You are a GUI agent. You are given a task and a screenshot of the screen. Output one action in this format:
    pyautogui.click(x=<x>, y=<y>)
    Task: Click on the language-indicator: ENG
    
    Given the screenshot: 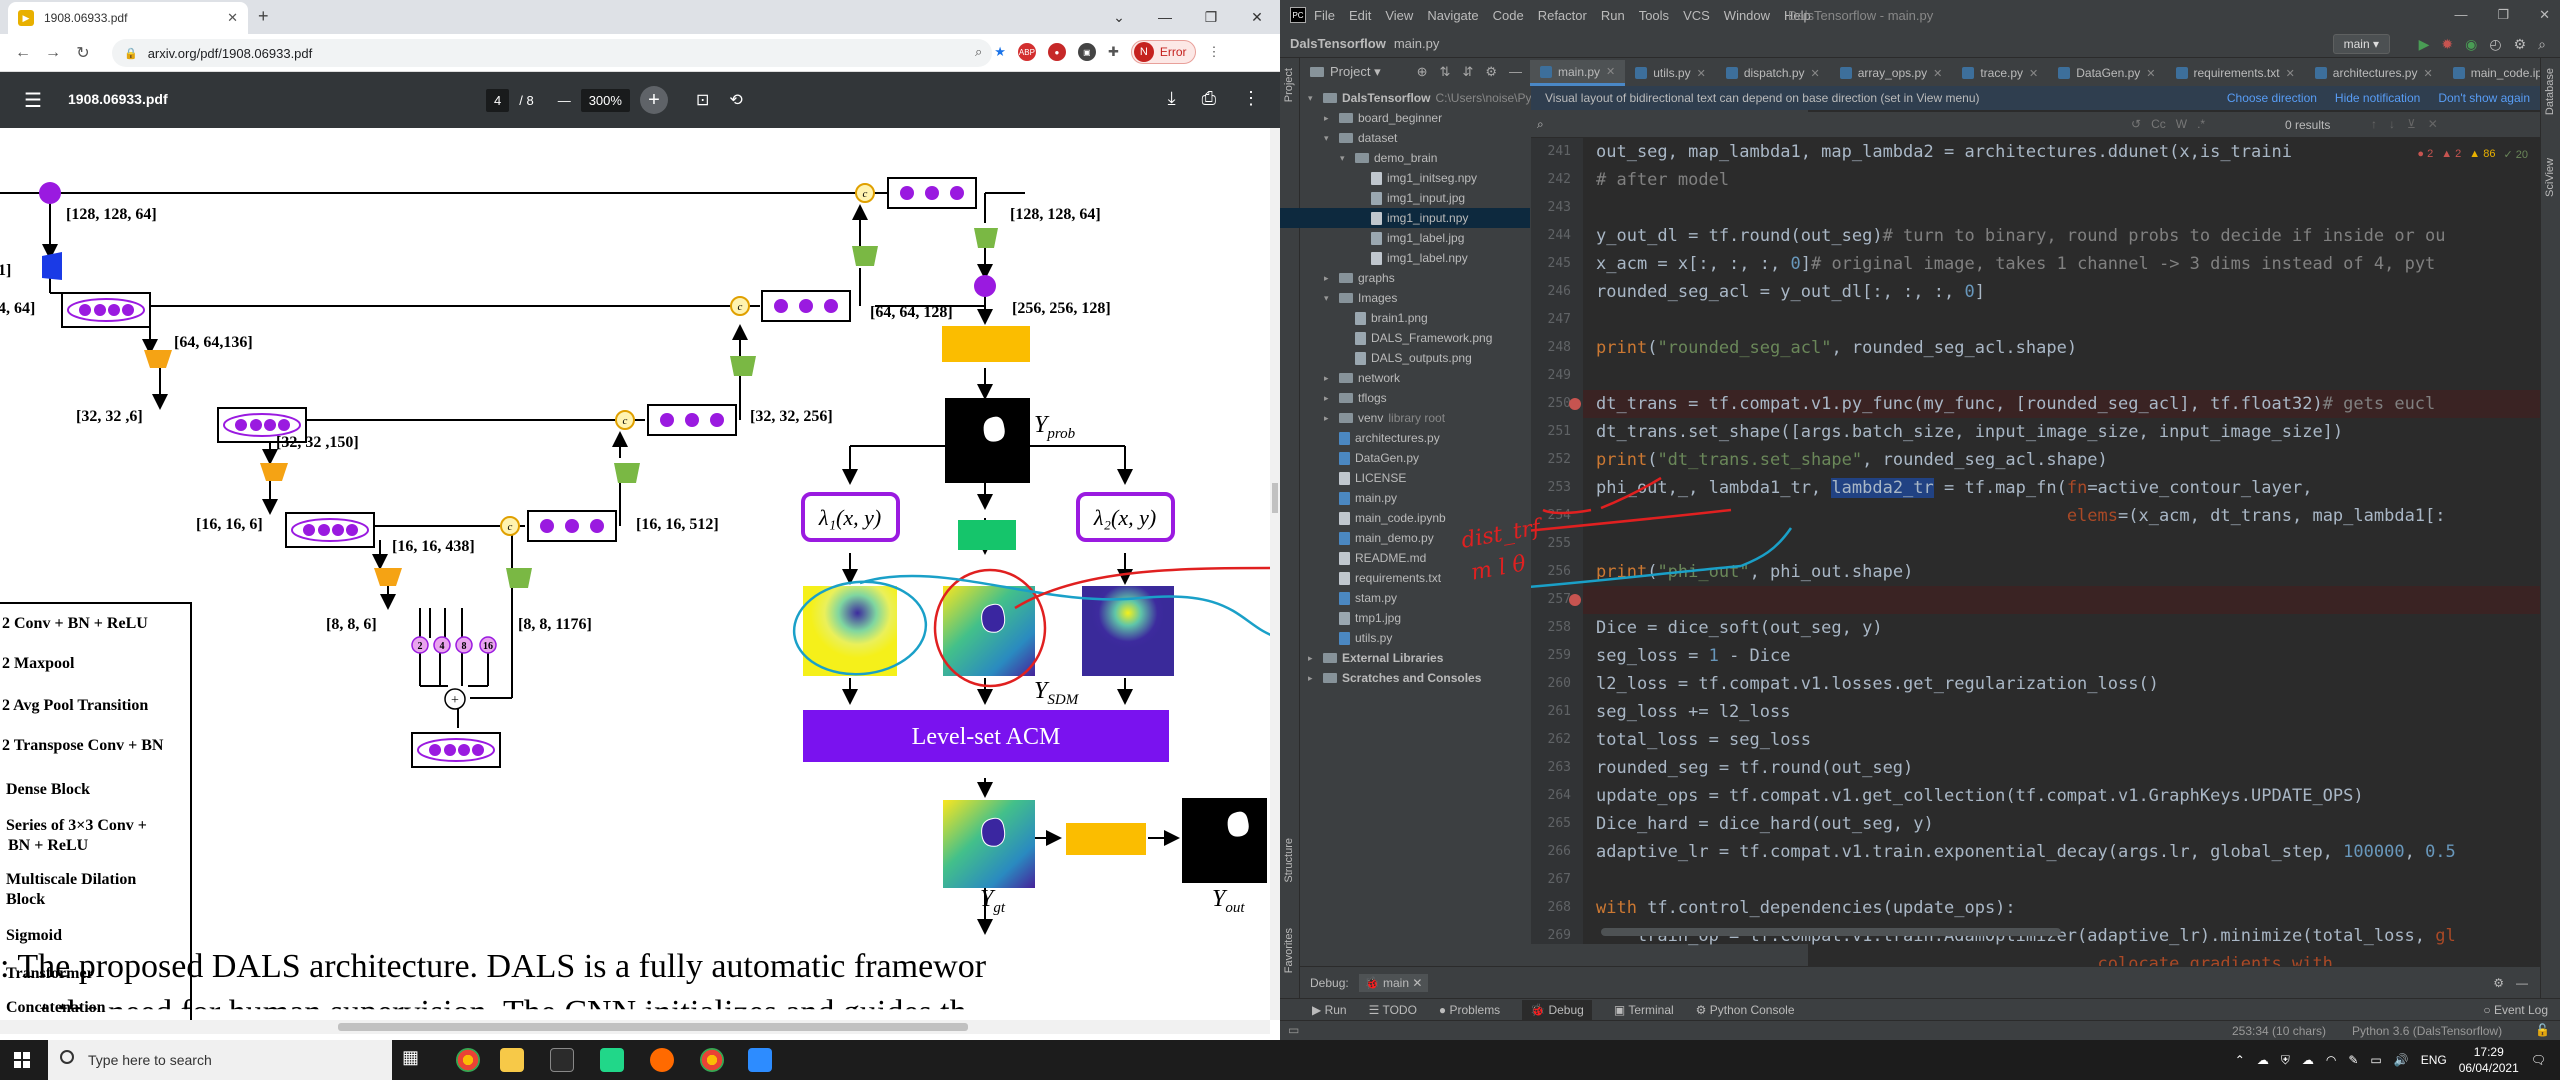 What is the action you would take?
    pyautogui.click(x=2434, y=1060)
    